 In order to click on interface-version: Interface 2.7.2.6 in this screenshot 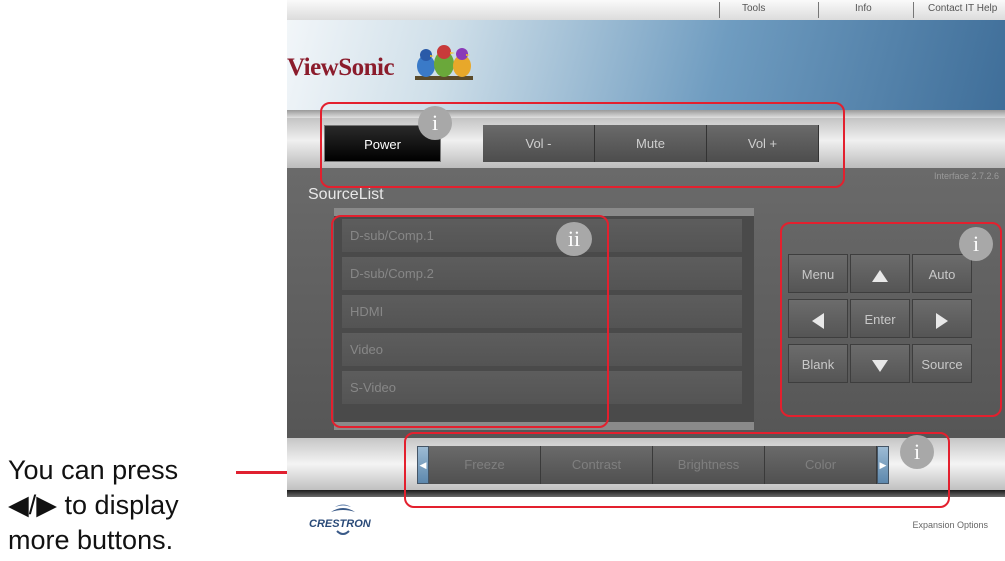, I will do `click(966, 176)`.